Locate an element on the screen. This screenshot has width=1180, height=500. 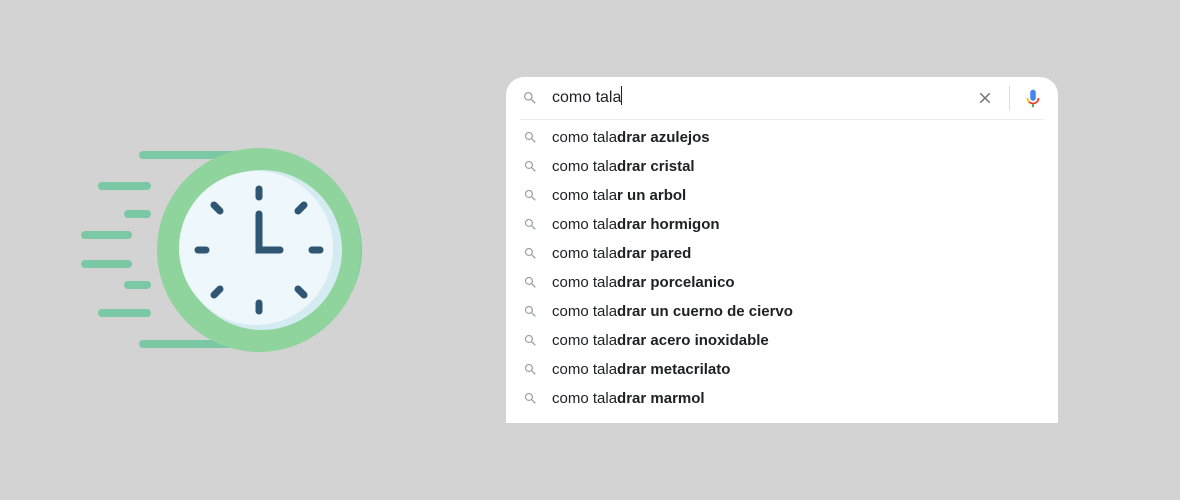
suggestion-text: como taladrar acero inoxidable is located at coordinates (660, 340).